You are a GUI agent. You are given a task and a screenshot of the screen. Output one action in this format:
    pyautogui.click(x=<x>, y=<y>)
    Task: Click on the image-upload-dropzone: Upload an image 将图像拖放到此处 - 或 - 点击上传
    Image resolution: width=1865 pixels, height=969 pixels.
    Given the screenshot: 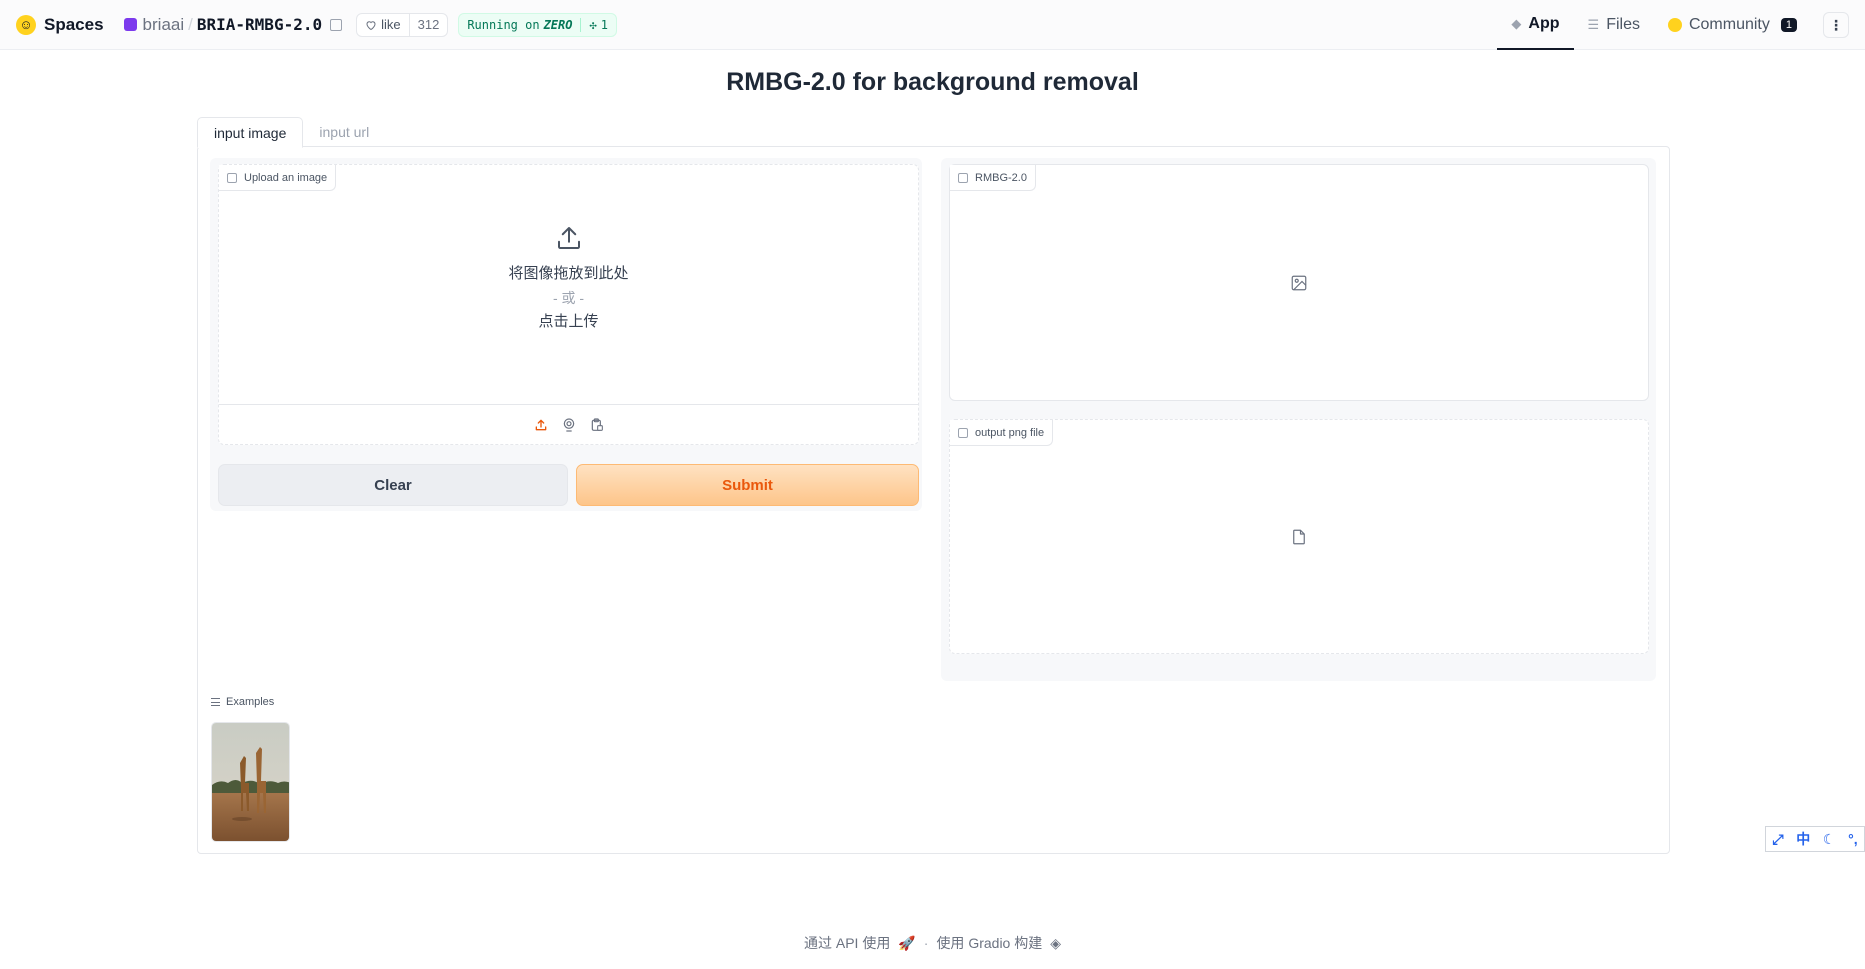 What is the action you would take?
    pyautogui.click(x=568, y=304)
    